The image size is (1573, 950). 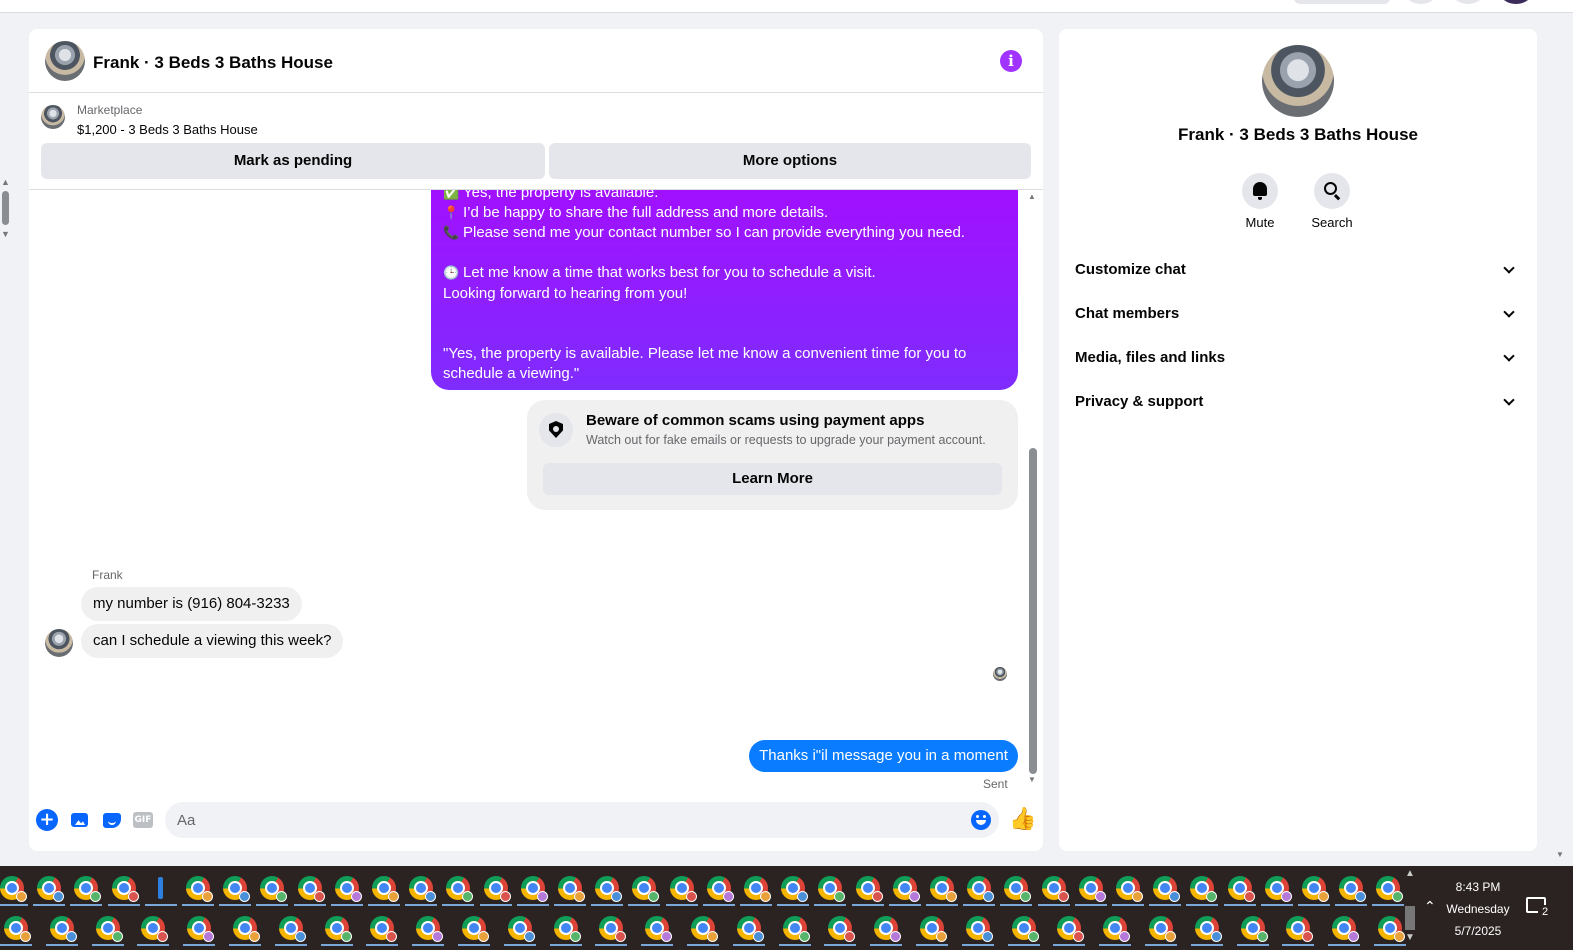 I want to click on section-media-files-links: Media, files and links, so click(x=1298, y=358).